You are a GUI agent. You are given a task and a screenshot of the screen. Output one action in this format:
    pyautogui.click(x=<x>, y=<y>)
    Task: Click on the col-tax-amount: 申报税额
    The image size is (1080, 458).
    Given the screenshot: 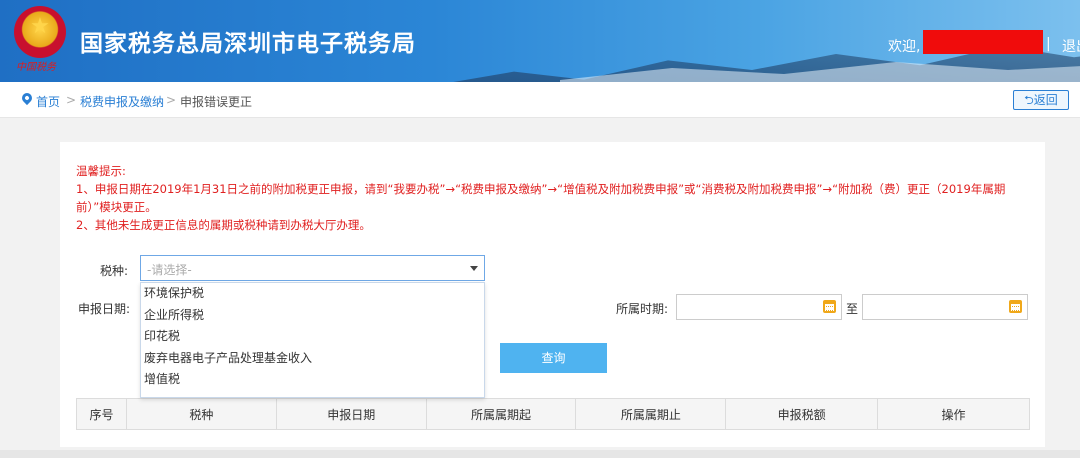 What is the action you would take?
    pyautogui.click(x=802, y=414)
    